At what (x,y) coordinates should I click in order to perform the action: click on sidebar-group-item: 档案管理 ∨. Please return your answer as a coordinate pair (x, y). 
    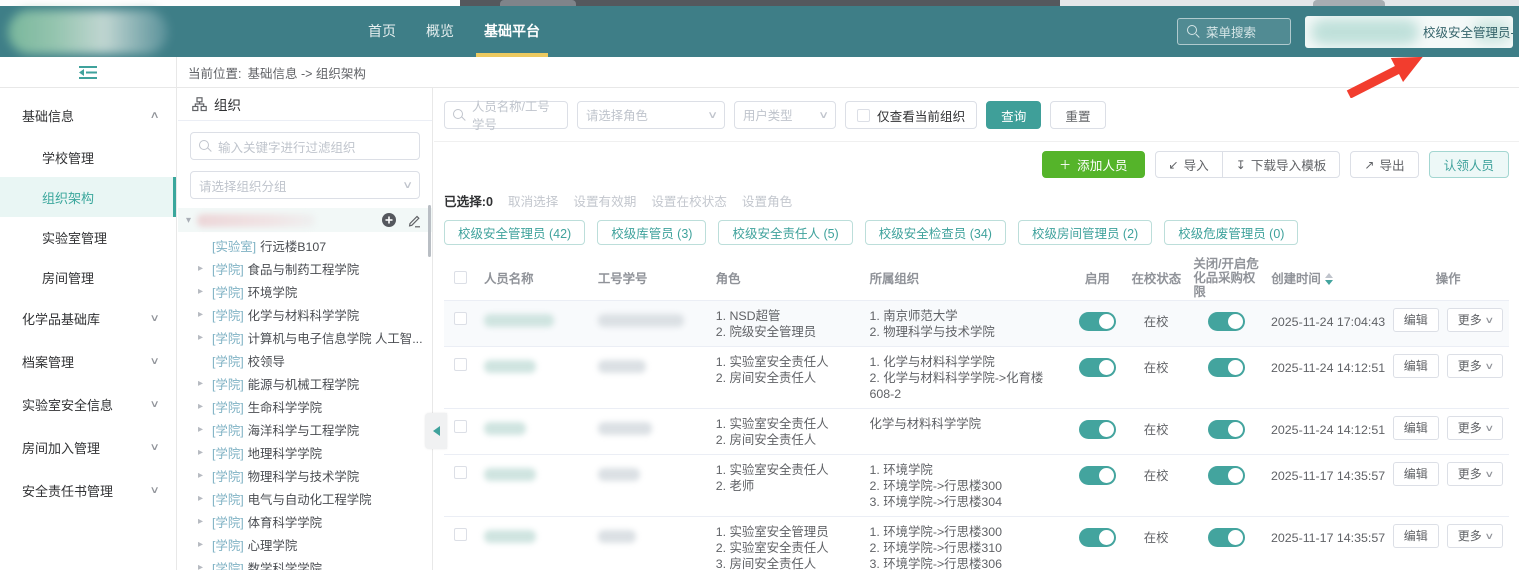
    Looking at the image, I should click on (88, 361).